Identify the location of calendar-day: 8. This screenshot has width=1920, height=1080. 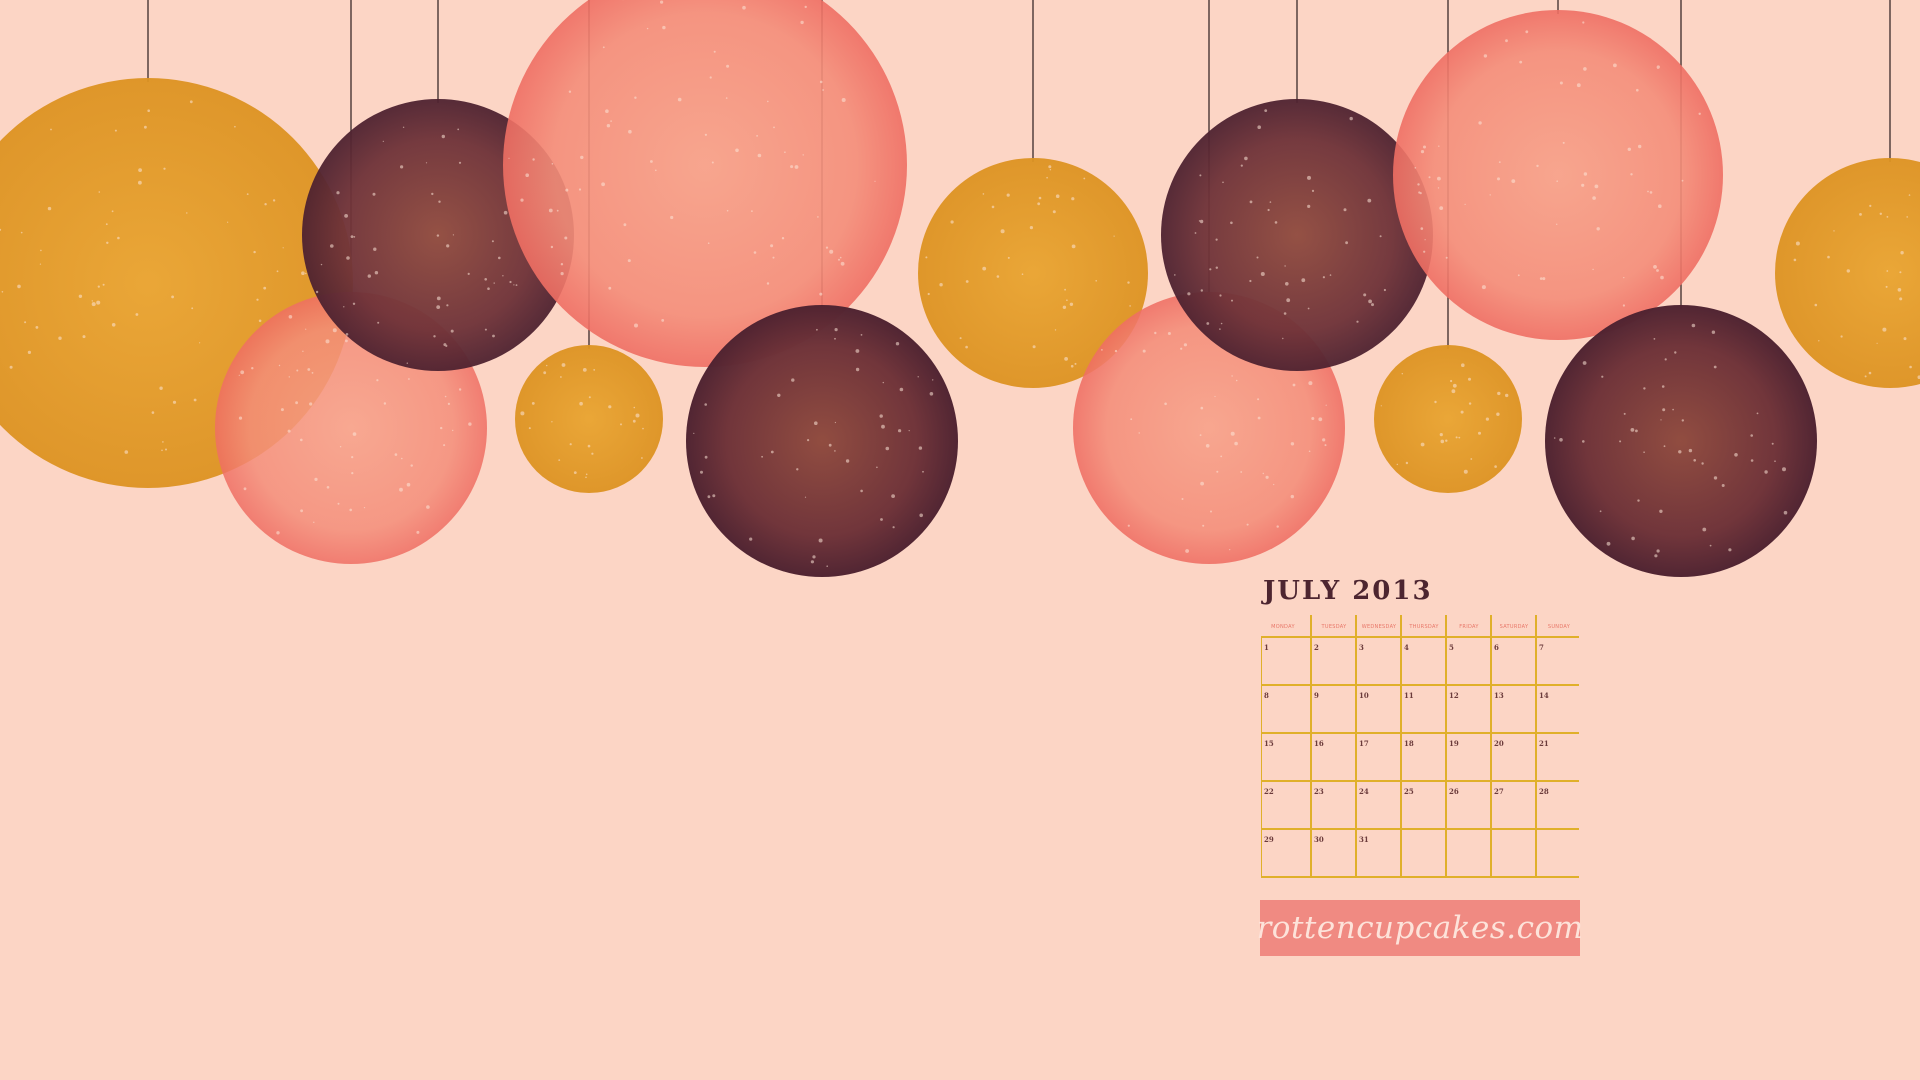
(1266, 695).